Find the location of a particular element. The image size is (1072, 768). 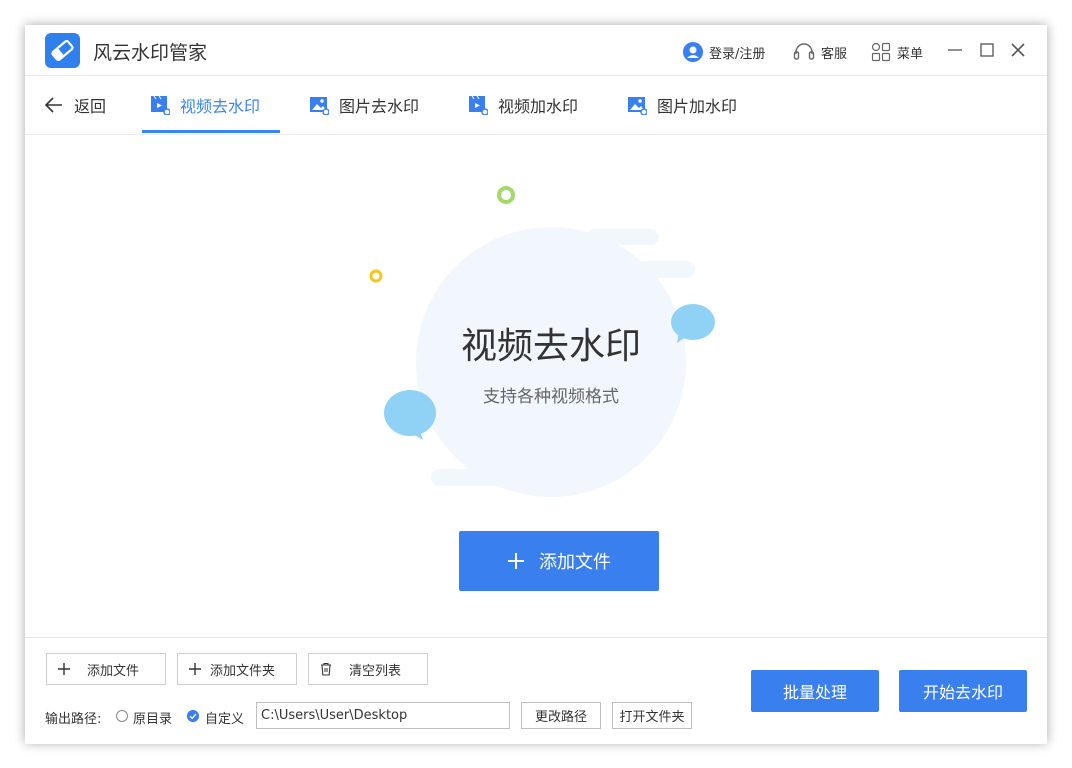

tab-label: 视频加水印 is located at coordinates (538, 106).